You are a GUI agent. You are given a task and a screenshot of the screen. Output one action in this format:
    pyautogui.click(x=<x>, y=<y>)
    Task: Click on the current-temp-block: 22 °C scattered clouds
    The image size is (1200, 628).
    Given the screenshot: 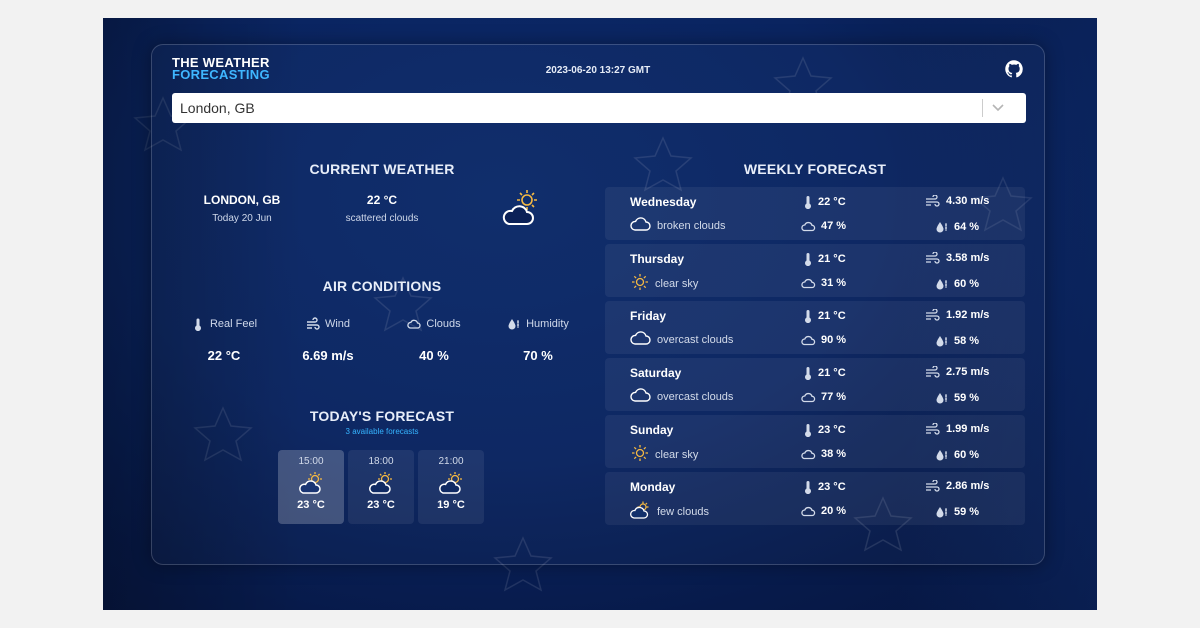 What is the action you would take?
    pyautogui.click(x=382, y=208)
    